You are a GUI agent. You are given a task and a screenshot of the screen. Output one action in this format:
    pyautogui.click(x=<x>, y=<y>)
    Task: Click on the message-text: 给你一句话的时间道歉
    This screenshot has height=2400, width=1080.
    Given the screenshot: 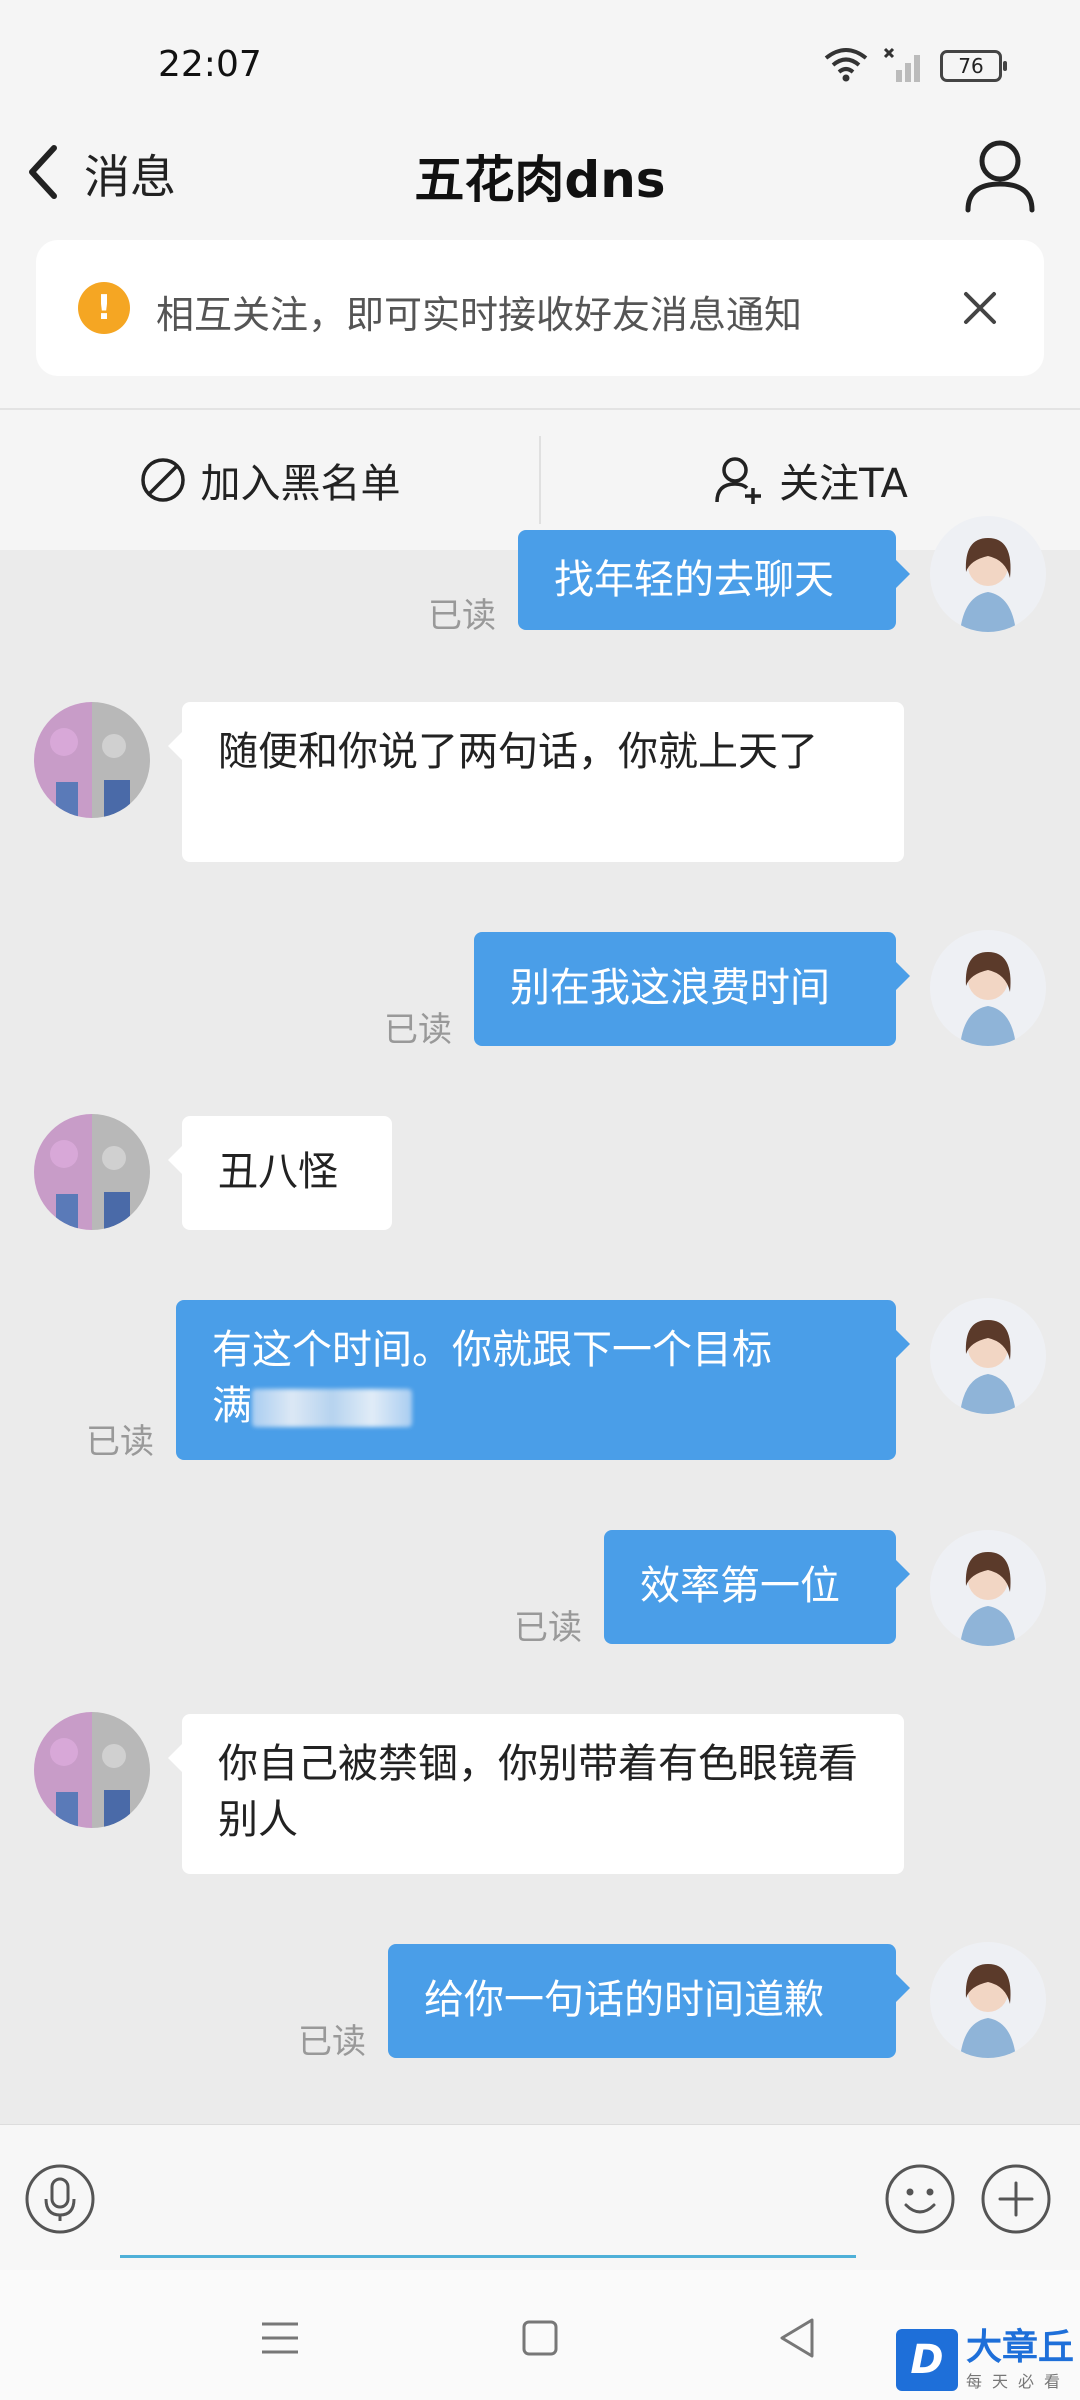 What is the action you would take?
    pyautogui.click(x=624, y=2000)
    